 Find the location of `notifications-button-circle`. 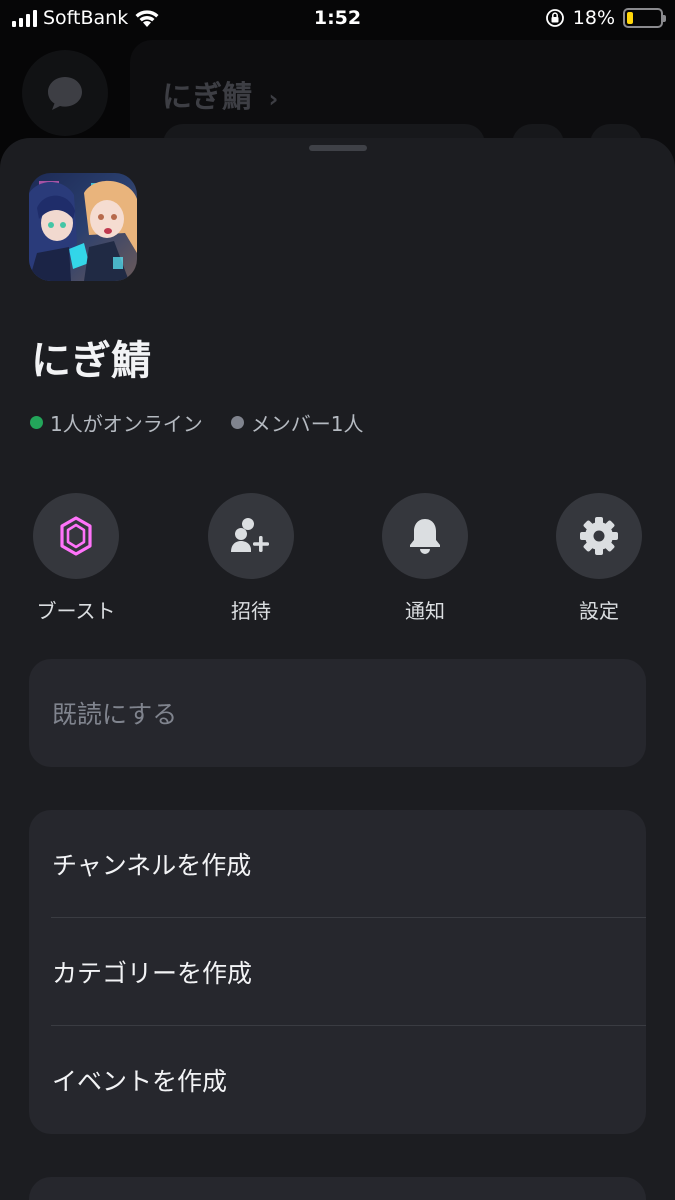

notifications-button-circle is located at coordinates (425, 536).